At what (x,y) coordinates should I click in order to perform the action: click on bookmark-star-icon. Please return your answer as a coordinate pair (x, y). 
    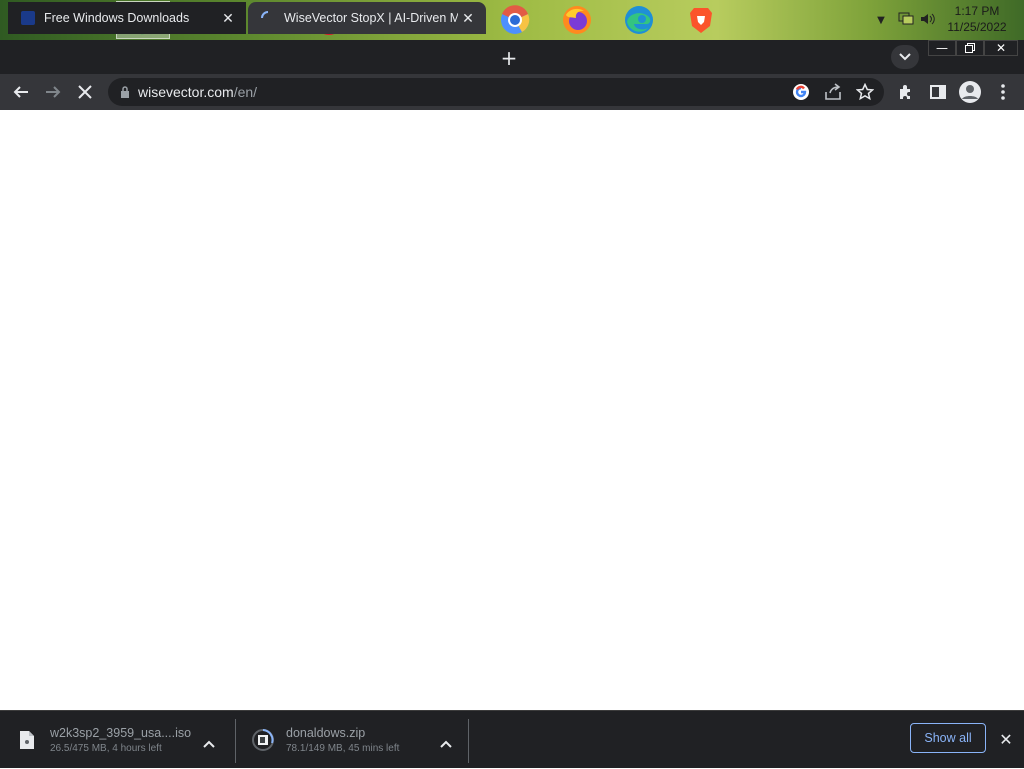
    Looking at the image, I should click on (865, 93).